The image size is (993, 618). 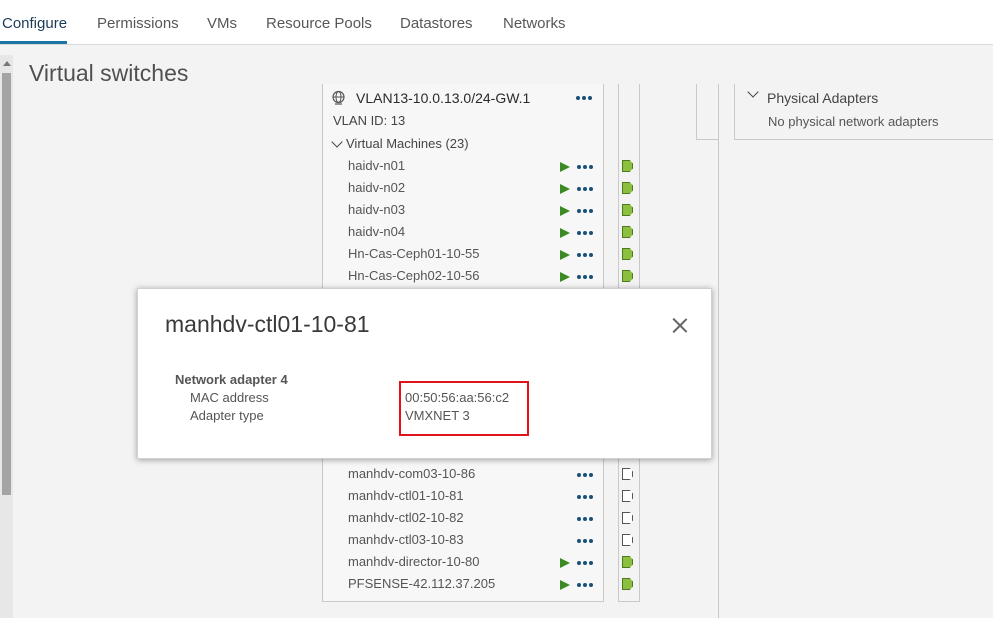 I want to click on adapter-type-label: Adapter type, so click(x=227, y=415).